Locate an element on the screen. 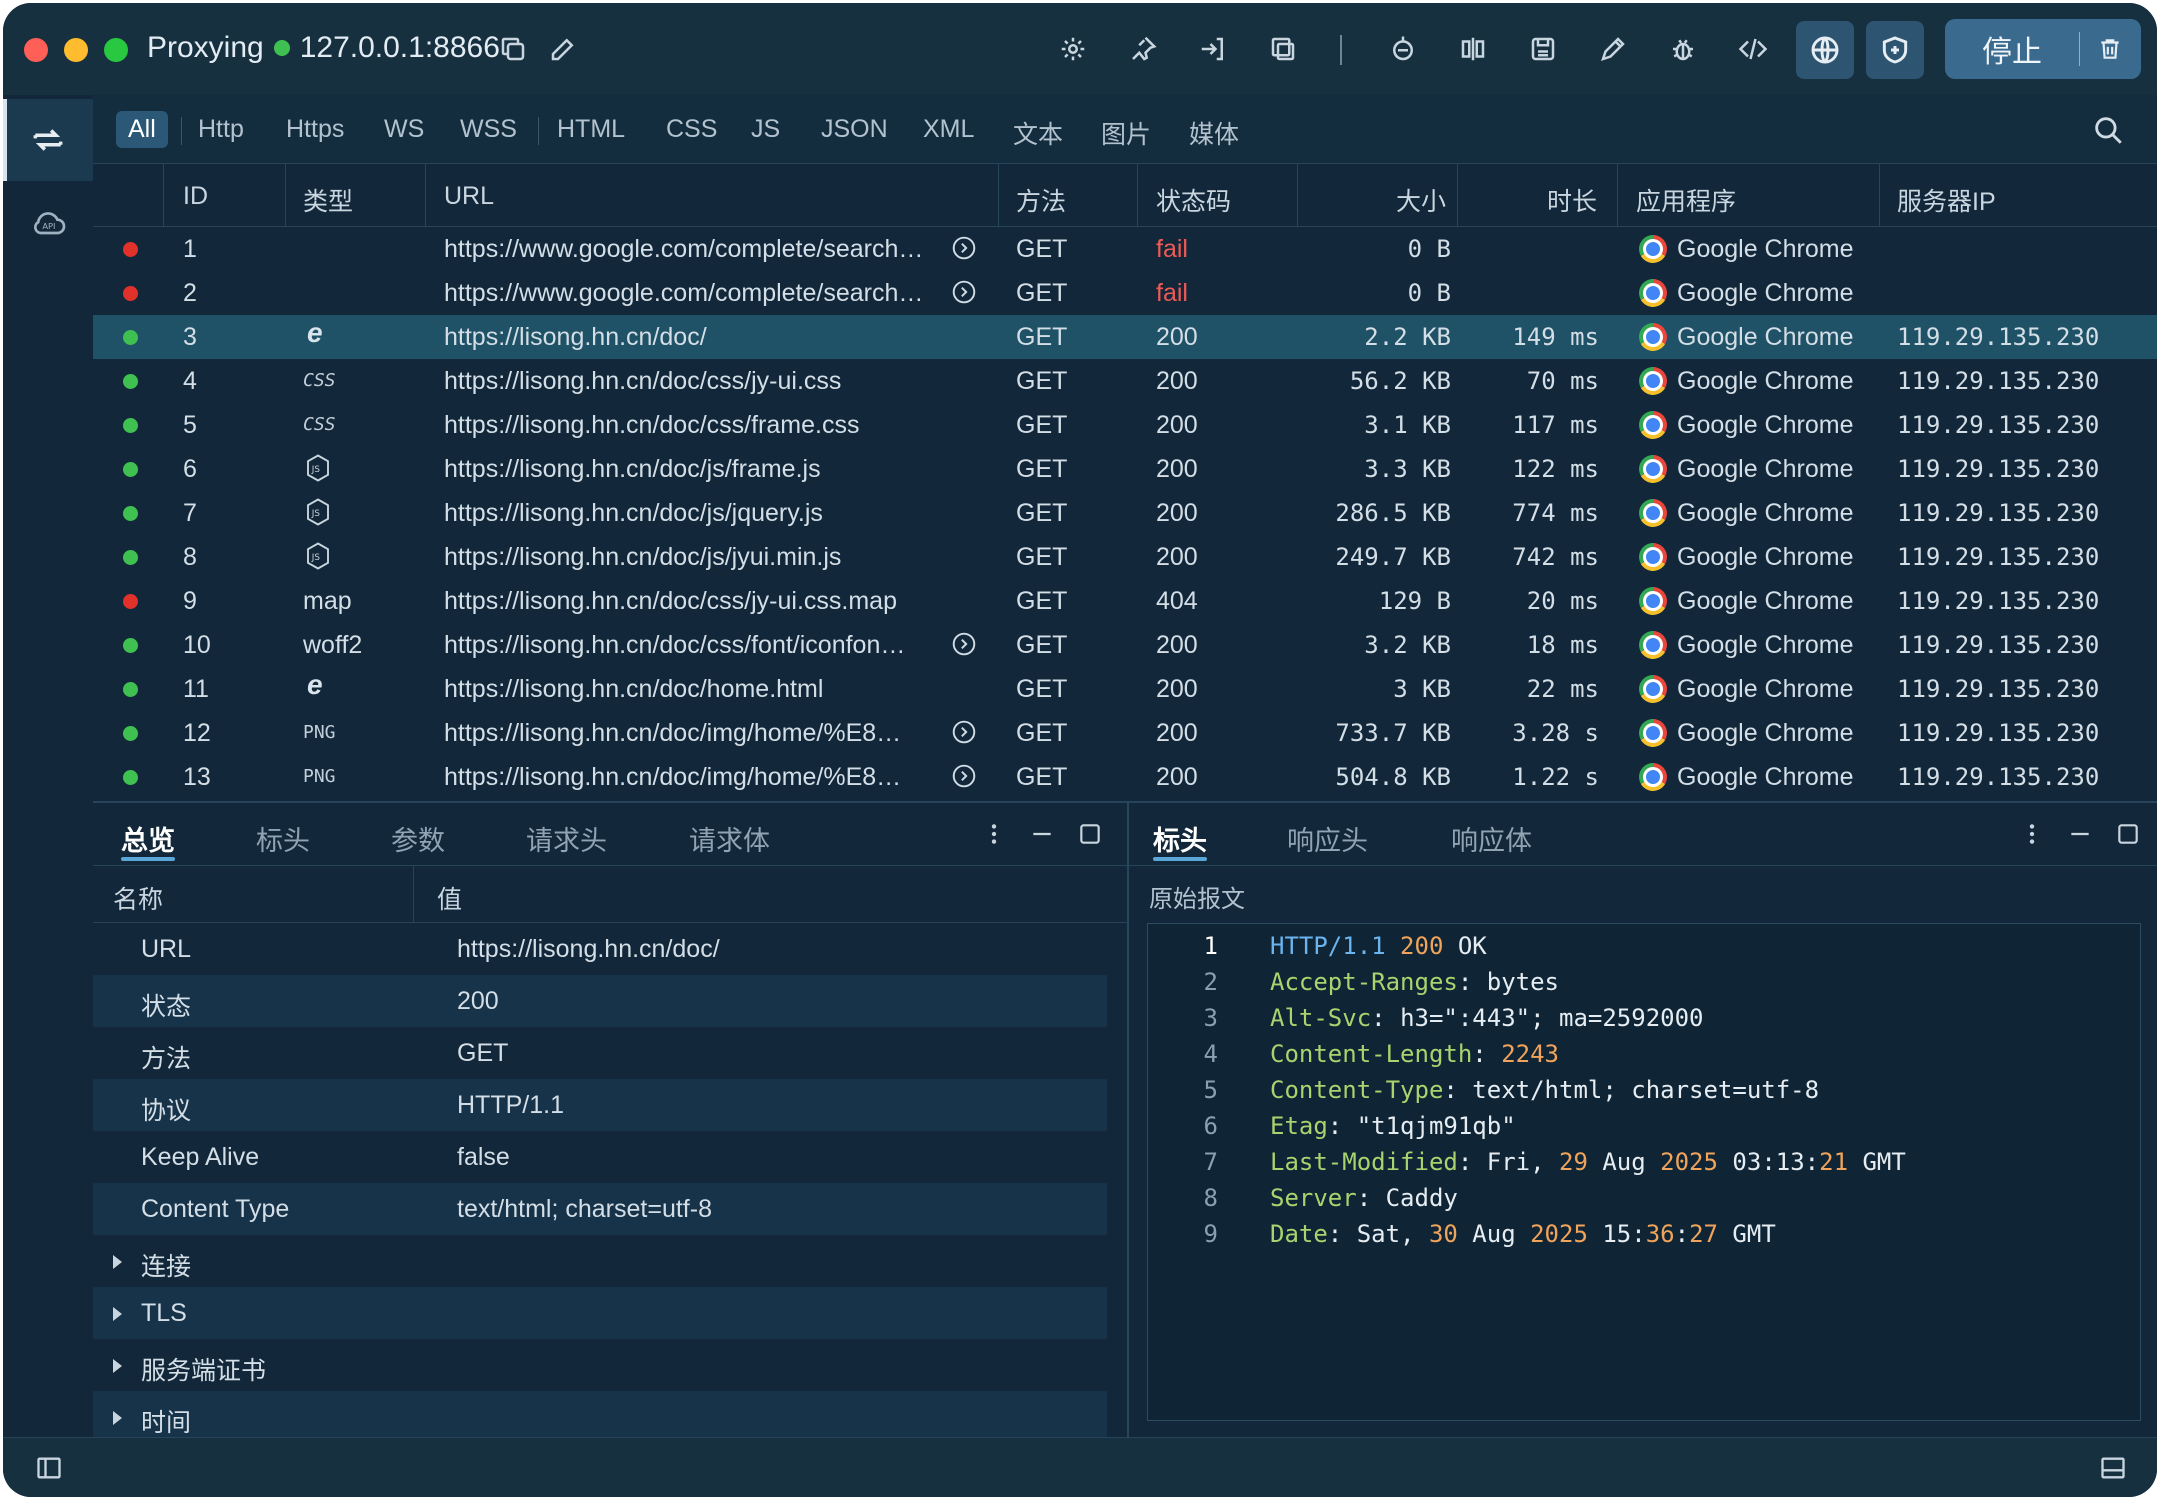 Image resolution: width=2160 pixels, height=1500 pixels. overview-value: HTTP/1.1 is located at coordinates (510, 1105).